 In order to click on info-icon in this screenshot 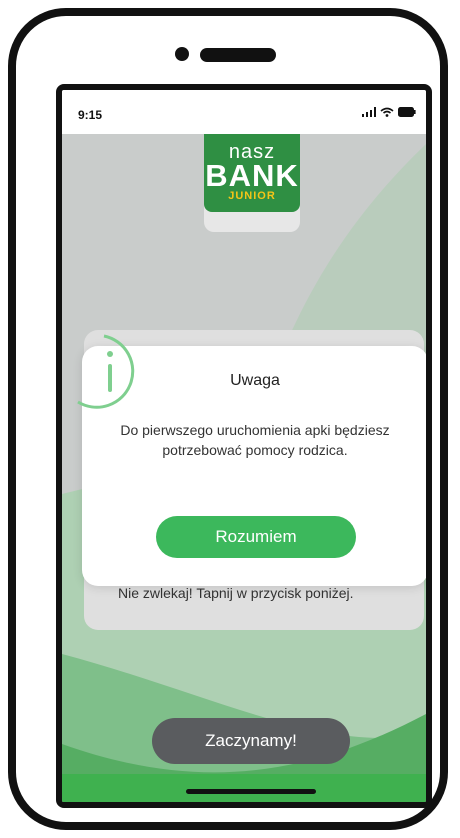, I will do `click(106, 371)`.